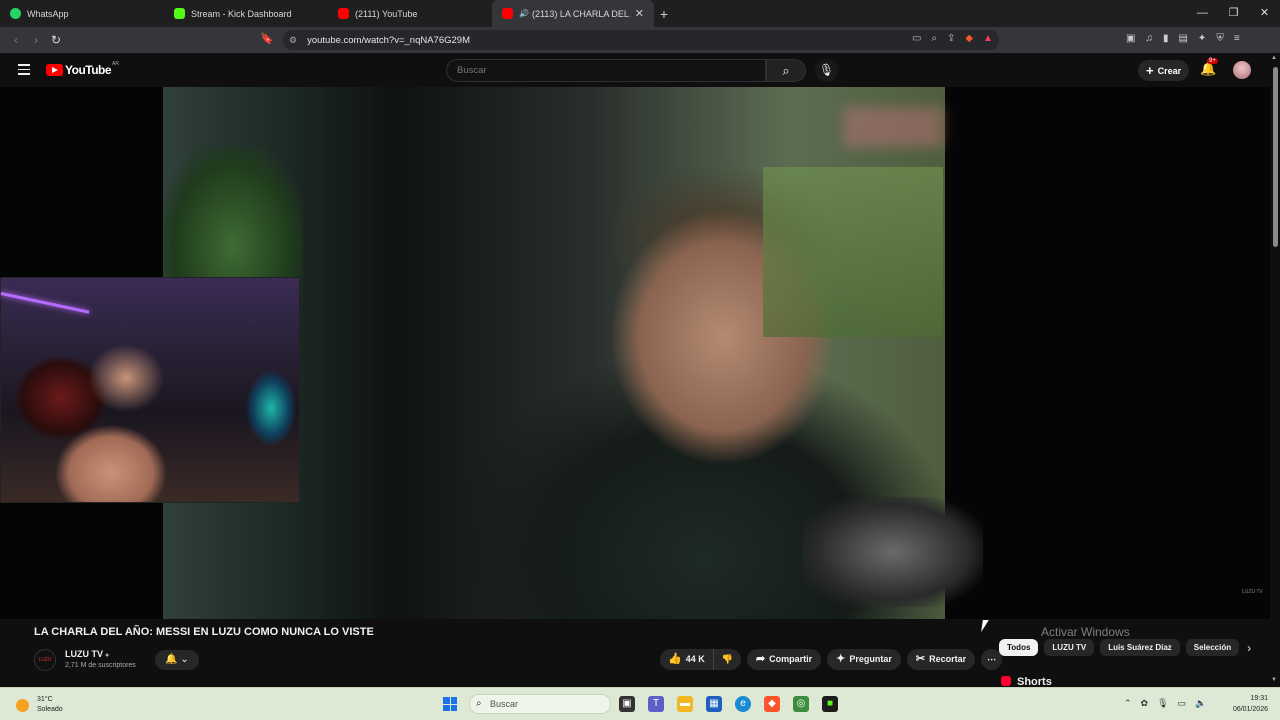  What do you see at coordinates (1145, 703) in the screenshot?
I see `antivirus-icon: ✿` at bounding box center [1145, 703].